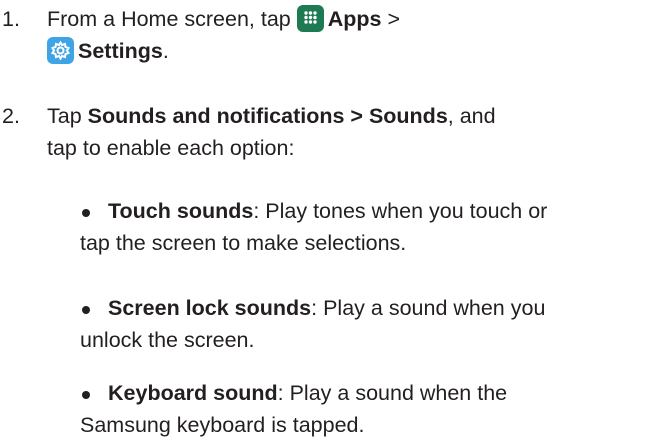 This screenshot has width=662, height=441. What do you see at coordinates (165, 51) in the screenshot?
I see `step-end: .` at bounding box center [165, 51].